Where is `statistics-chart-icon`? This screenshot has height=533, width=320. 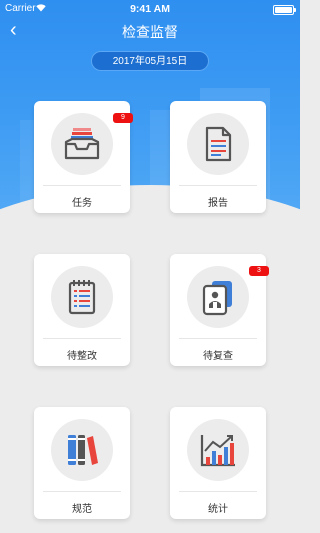
statistics-chart-icon is located at coordinates (217, 451).